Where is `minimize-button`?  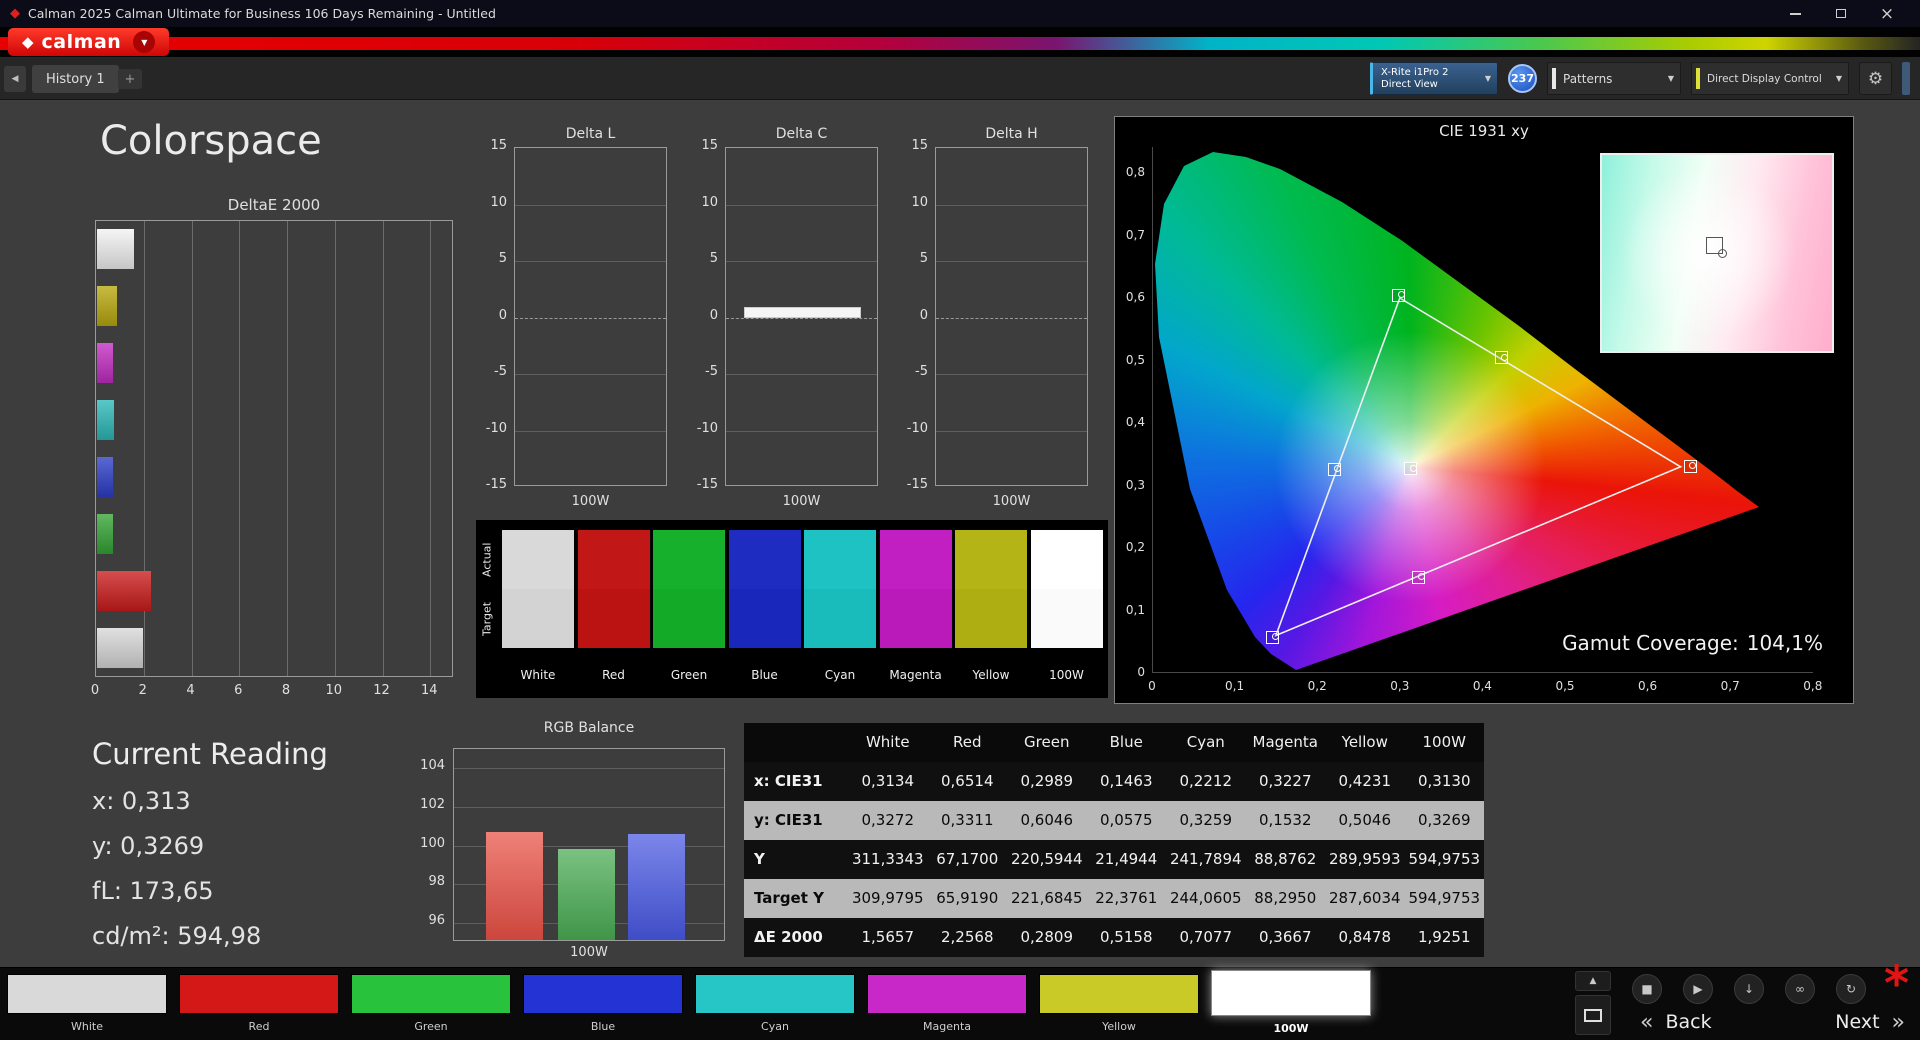 minimize-button is located at coordinates (1795, 13).